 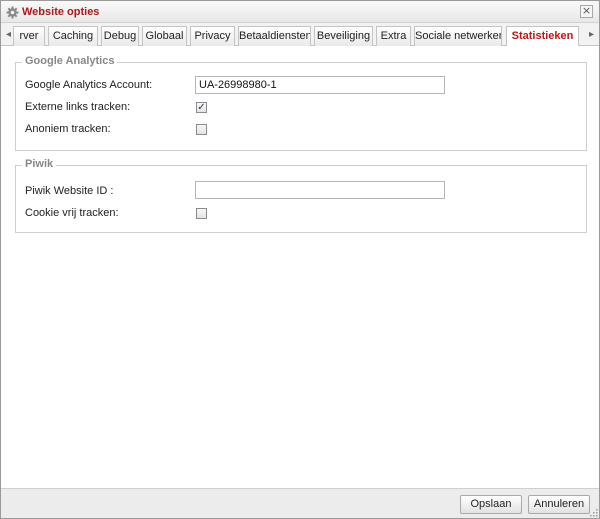 I want to click on external-links-checkbox: ✓, so click(x=201, y=107).